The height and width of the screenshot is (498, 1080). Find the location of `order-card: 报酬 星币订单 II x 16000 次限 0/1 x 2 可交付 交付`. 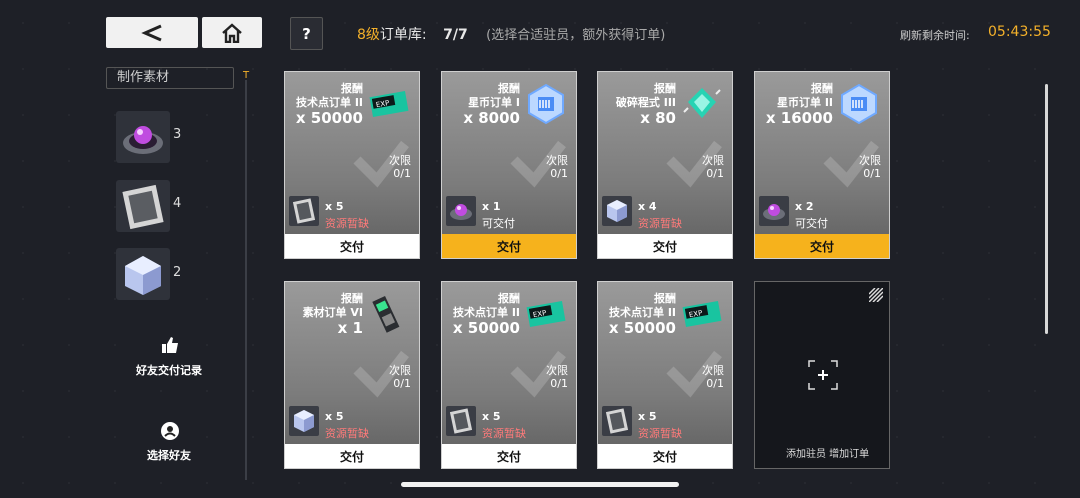

order-card: 报酬 星币订单 II x 16000 次限 0/1 x 2 可交付 交付 is located at coordinates (822, 165).